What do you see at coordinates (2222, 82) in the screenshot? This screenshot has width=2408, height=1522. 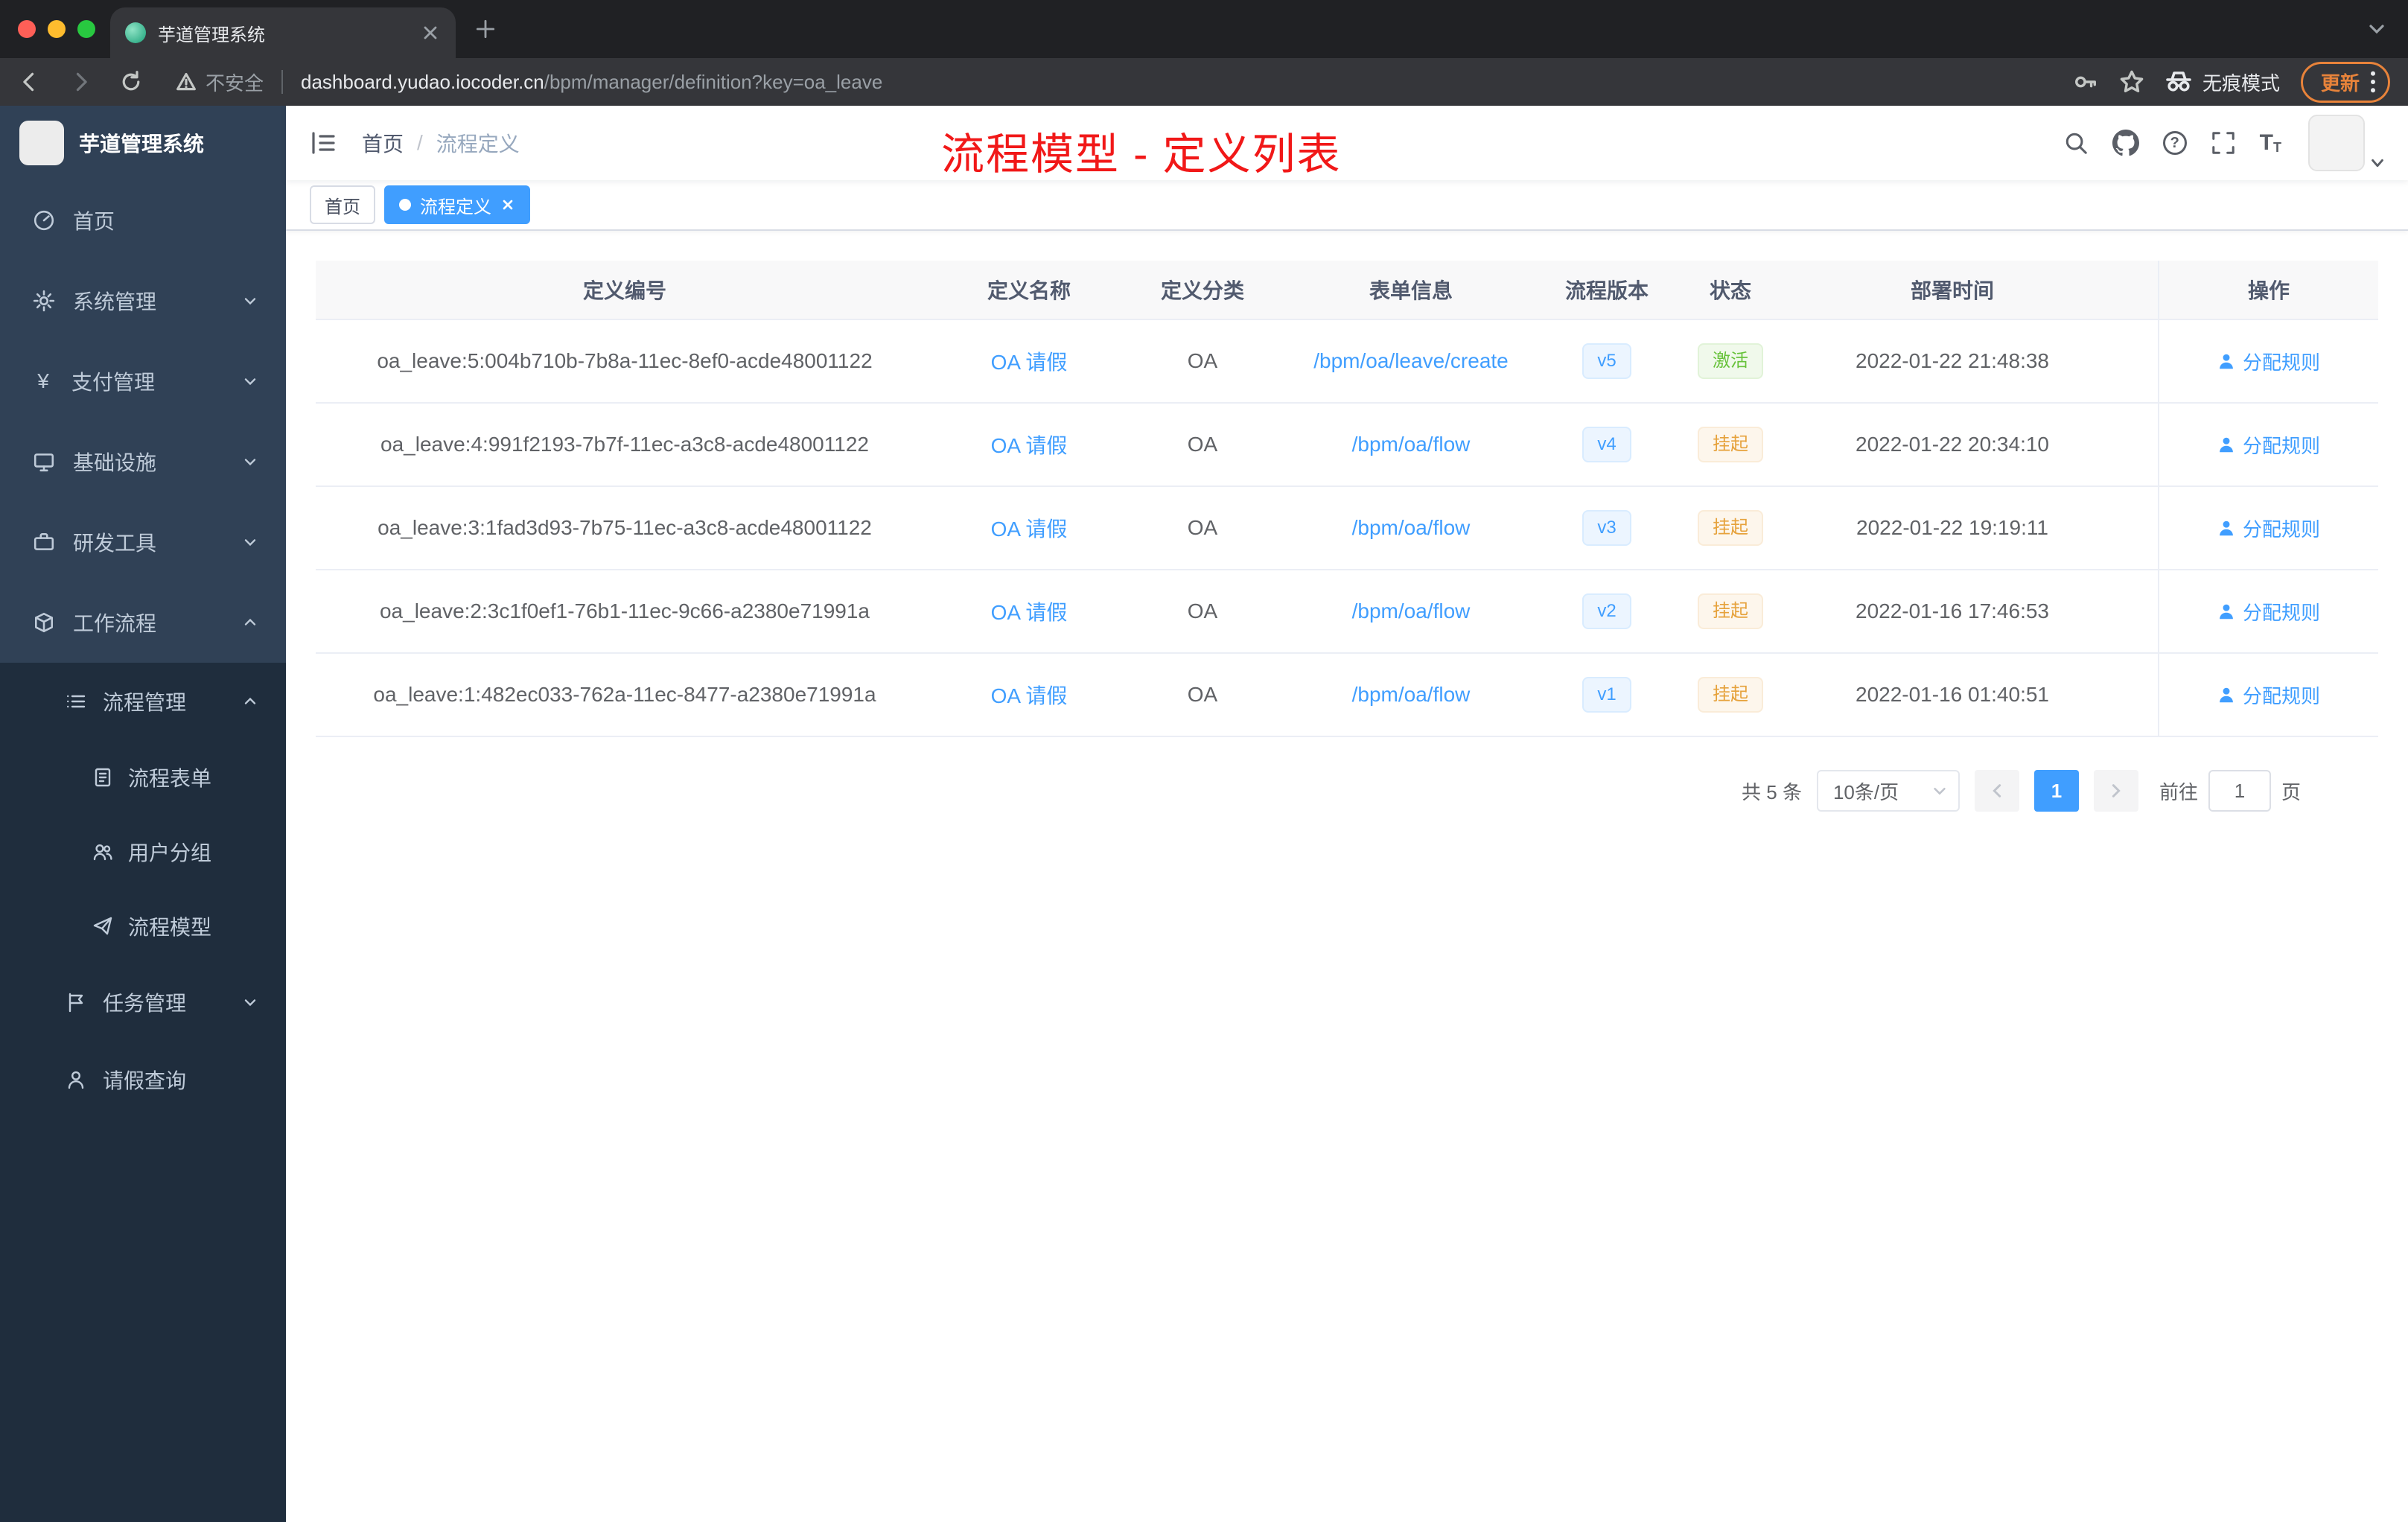 I see `incognito-badge: 无痕模式` at bounding box center [2222, 82].